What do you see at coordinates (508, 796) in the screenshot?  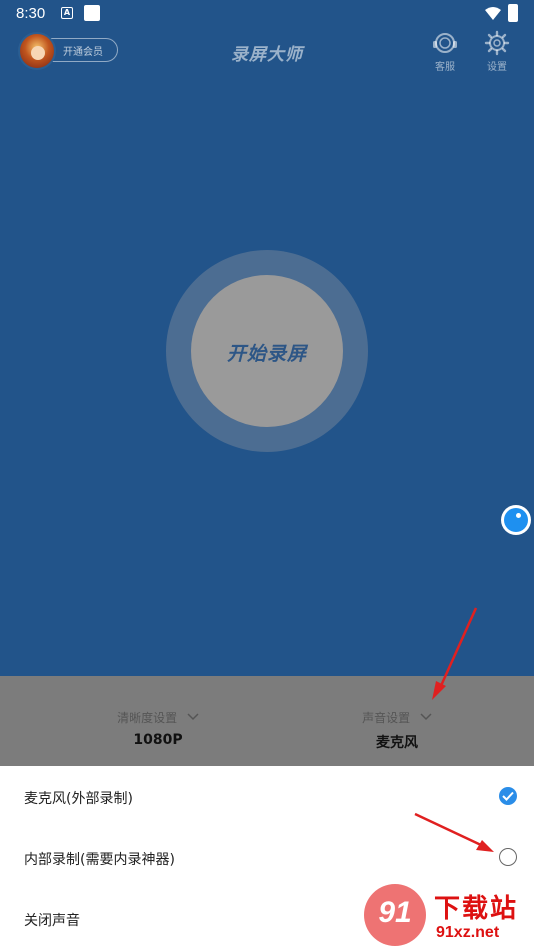 I see `radio-checked-icon` at bounding box center [508, 796].